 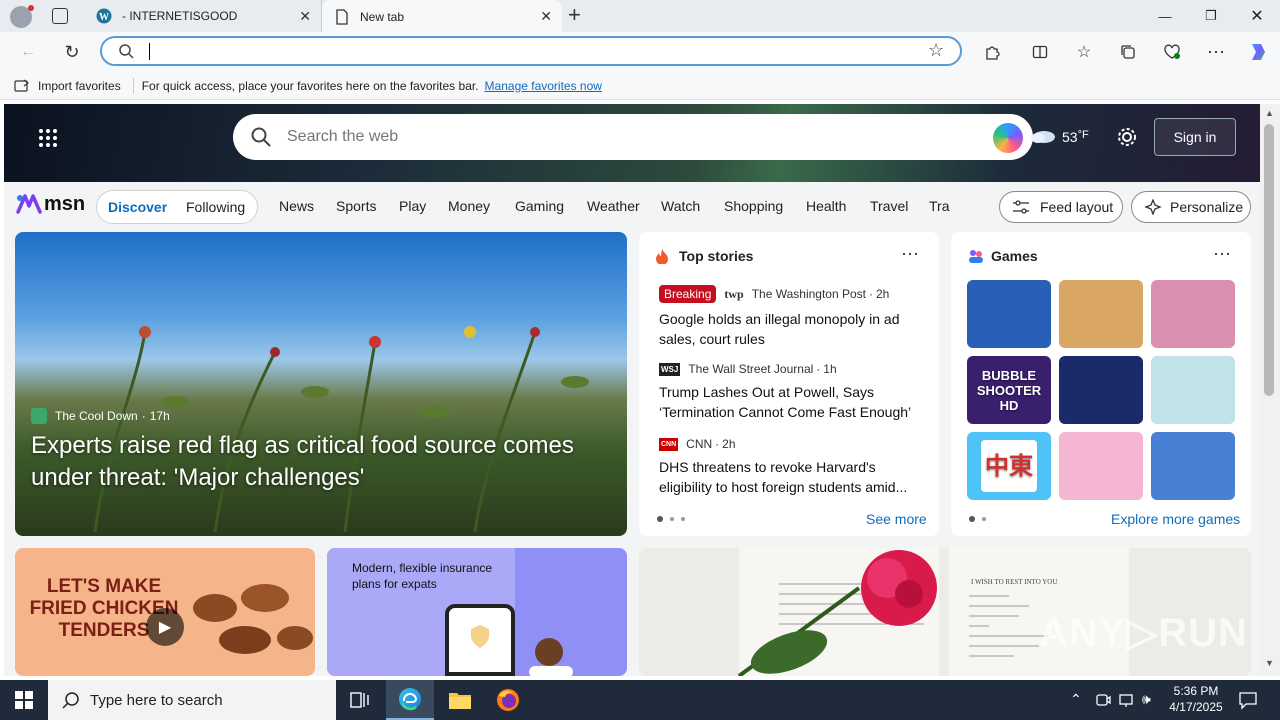 I want to click on game-tile-label: 中東, so click(x=1009, y=466).